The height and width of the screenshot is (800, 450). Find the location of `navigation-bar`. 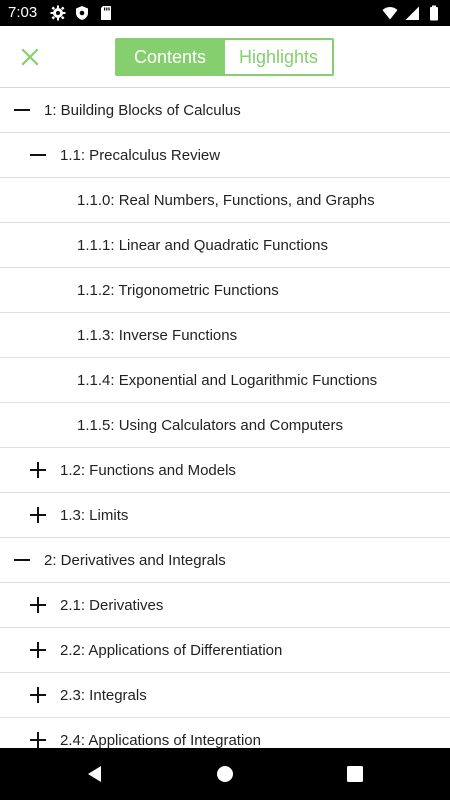

navigation-bar is located at coordinates (225, 774).